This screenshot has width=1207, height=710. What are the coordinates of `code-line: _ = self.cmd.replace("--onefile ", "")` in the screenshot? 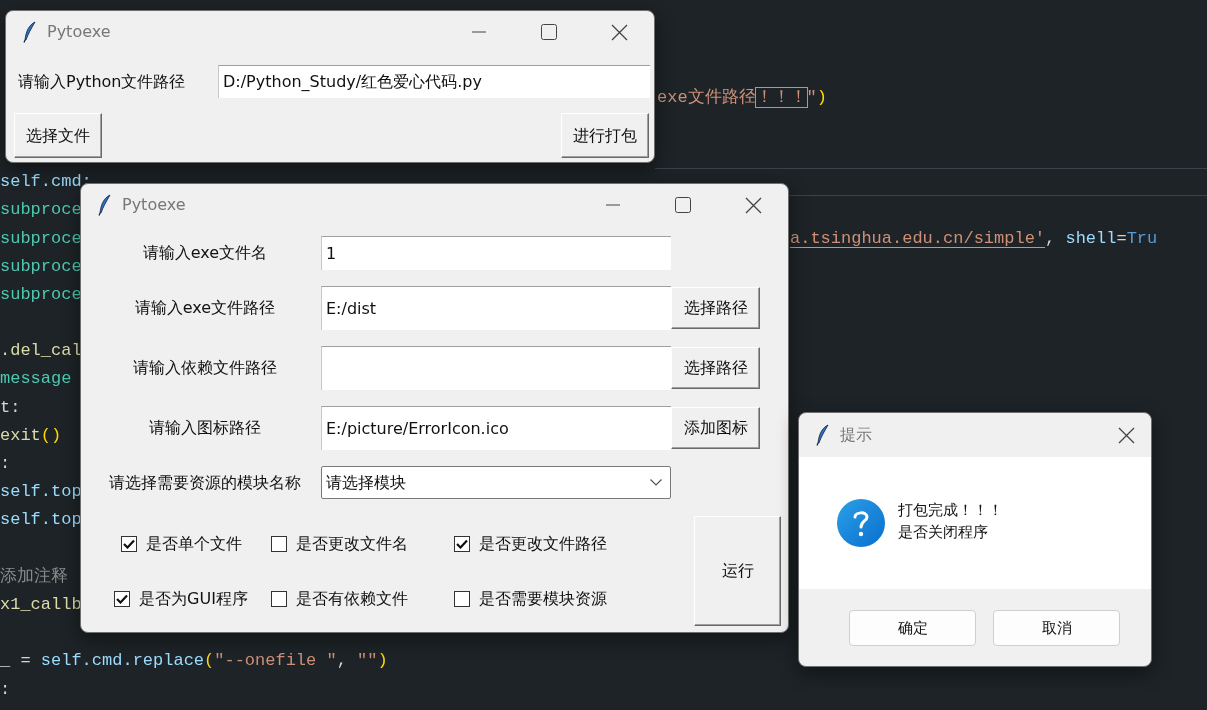 It's located at (194, 661).